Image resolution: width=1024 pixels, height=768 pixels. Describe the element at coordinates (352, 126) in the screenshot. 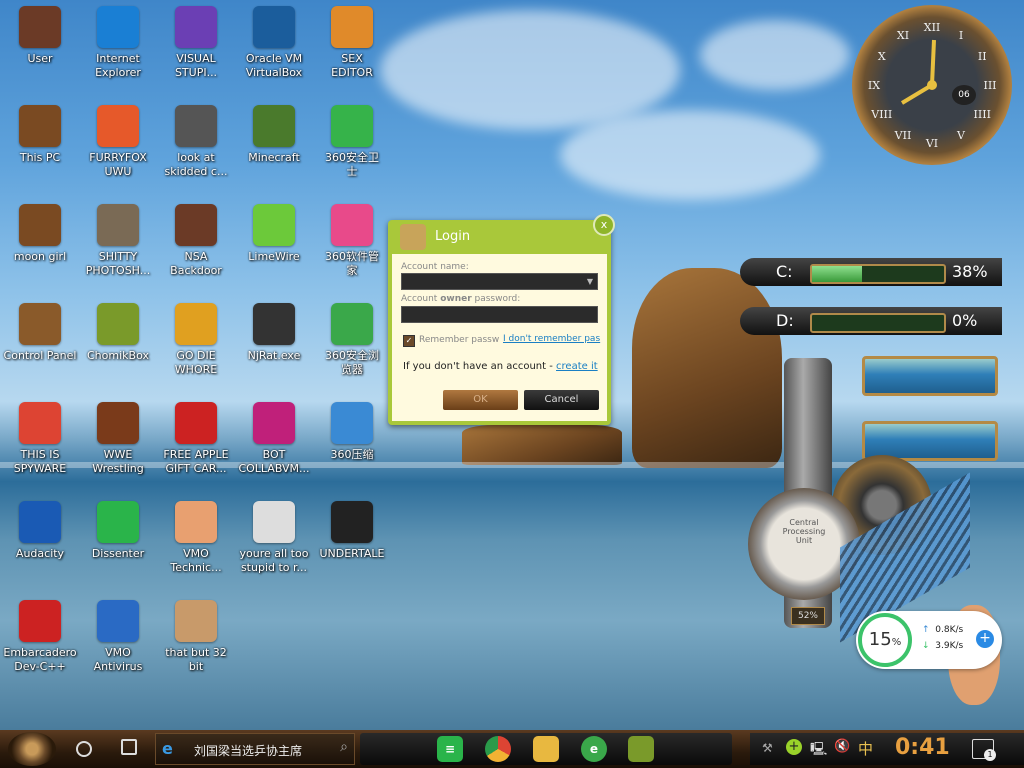

I see `360-security-icon` at that location.